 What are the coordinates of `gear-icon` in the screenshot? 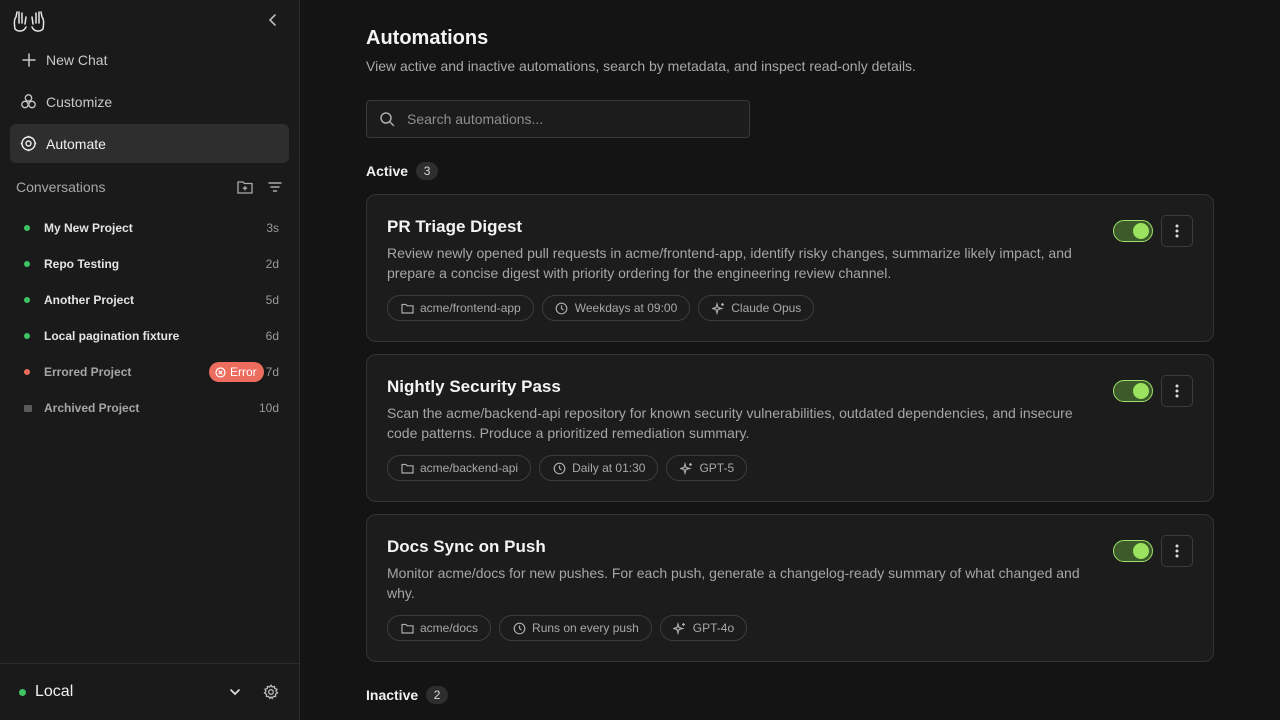 It's located at (271, 692).